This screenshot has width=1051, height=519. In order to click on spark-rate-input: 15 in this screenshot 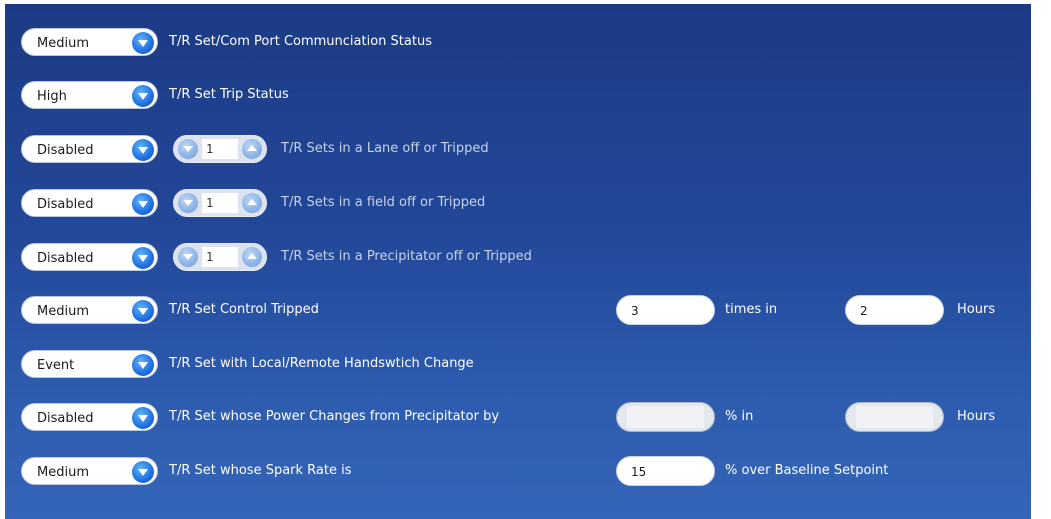, I will do `click(665, 471)`.